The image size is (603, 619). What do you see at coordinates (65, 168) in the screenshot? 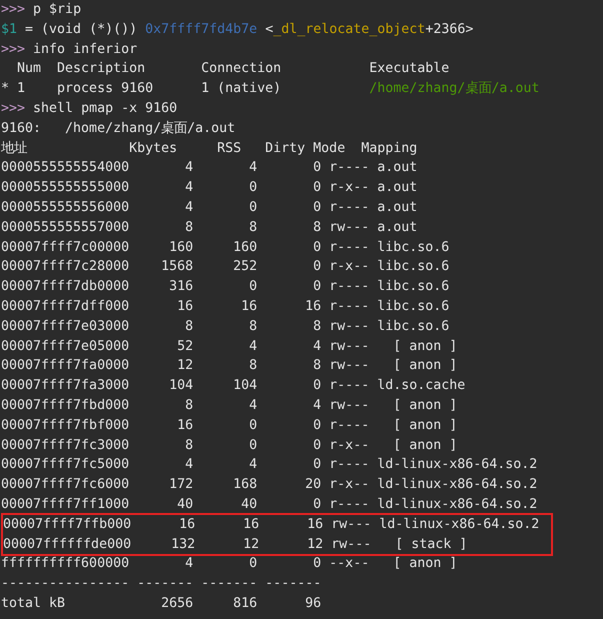
I see `address-cell-text: 0000555555554000` at bounding box center [65, 168].